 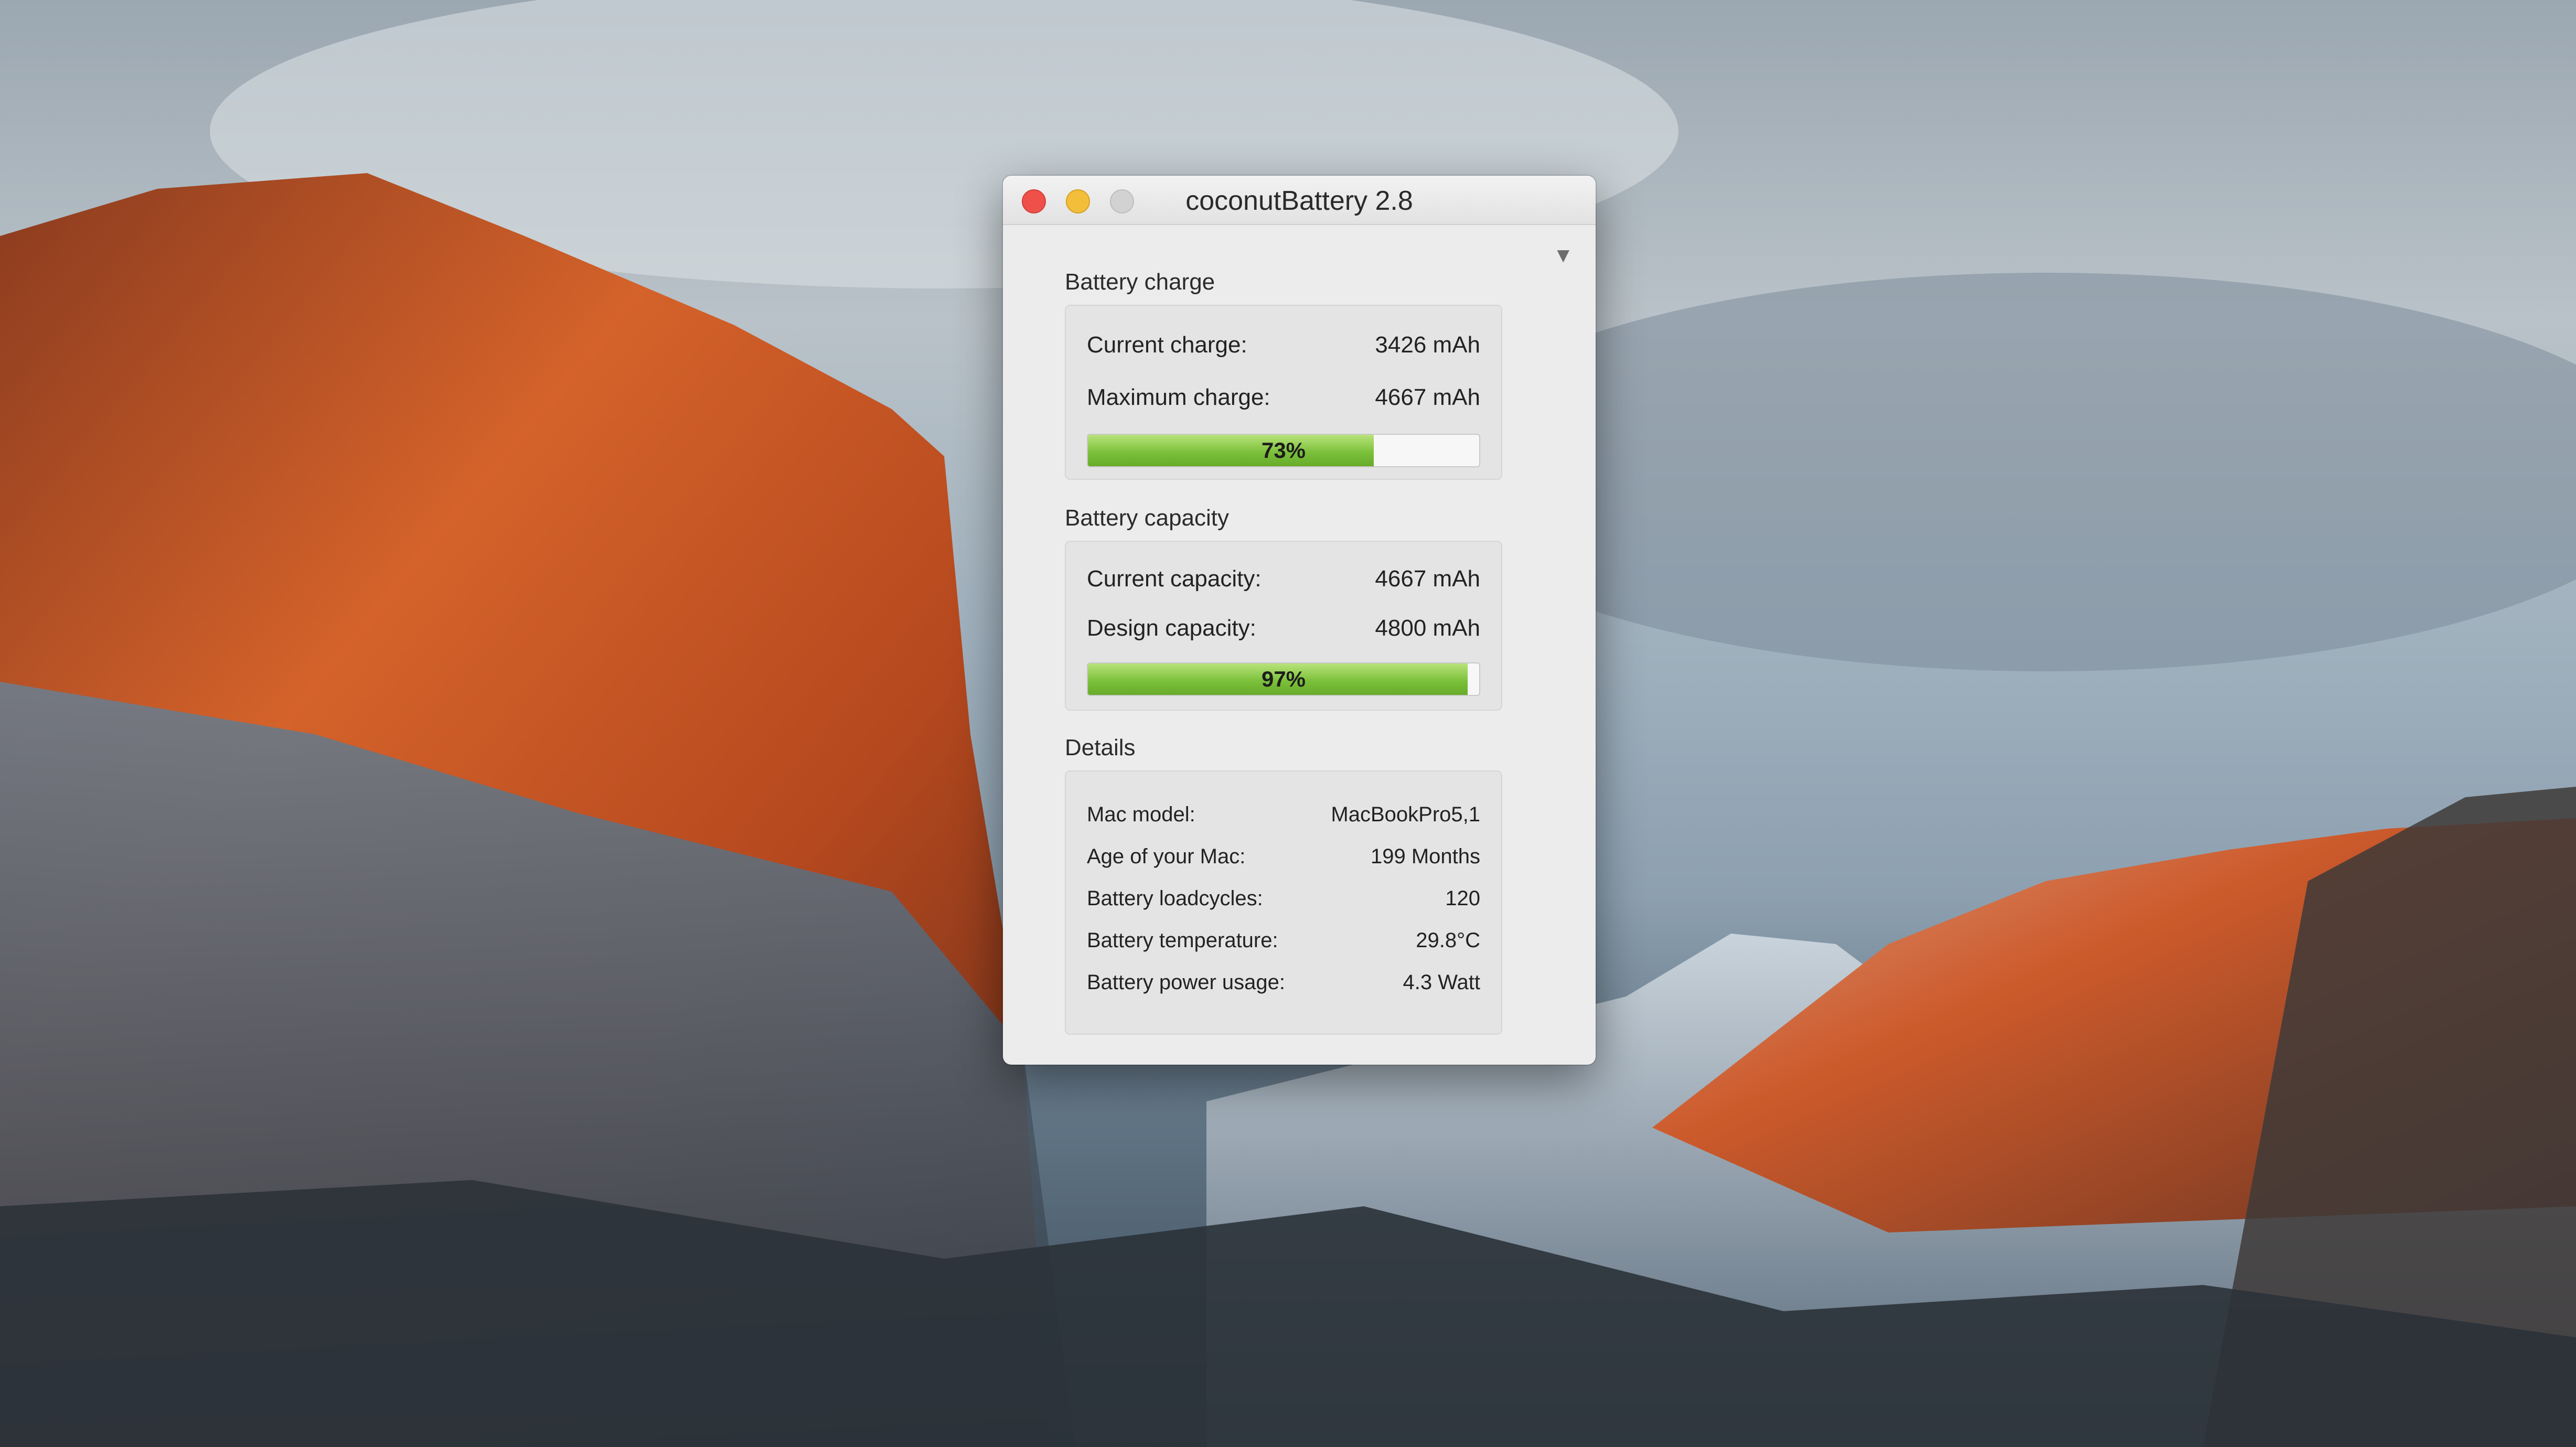 I want to click on battery-capacity-progress-bar: 97%, so click(x=1283, y=679).